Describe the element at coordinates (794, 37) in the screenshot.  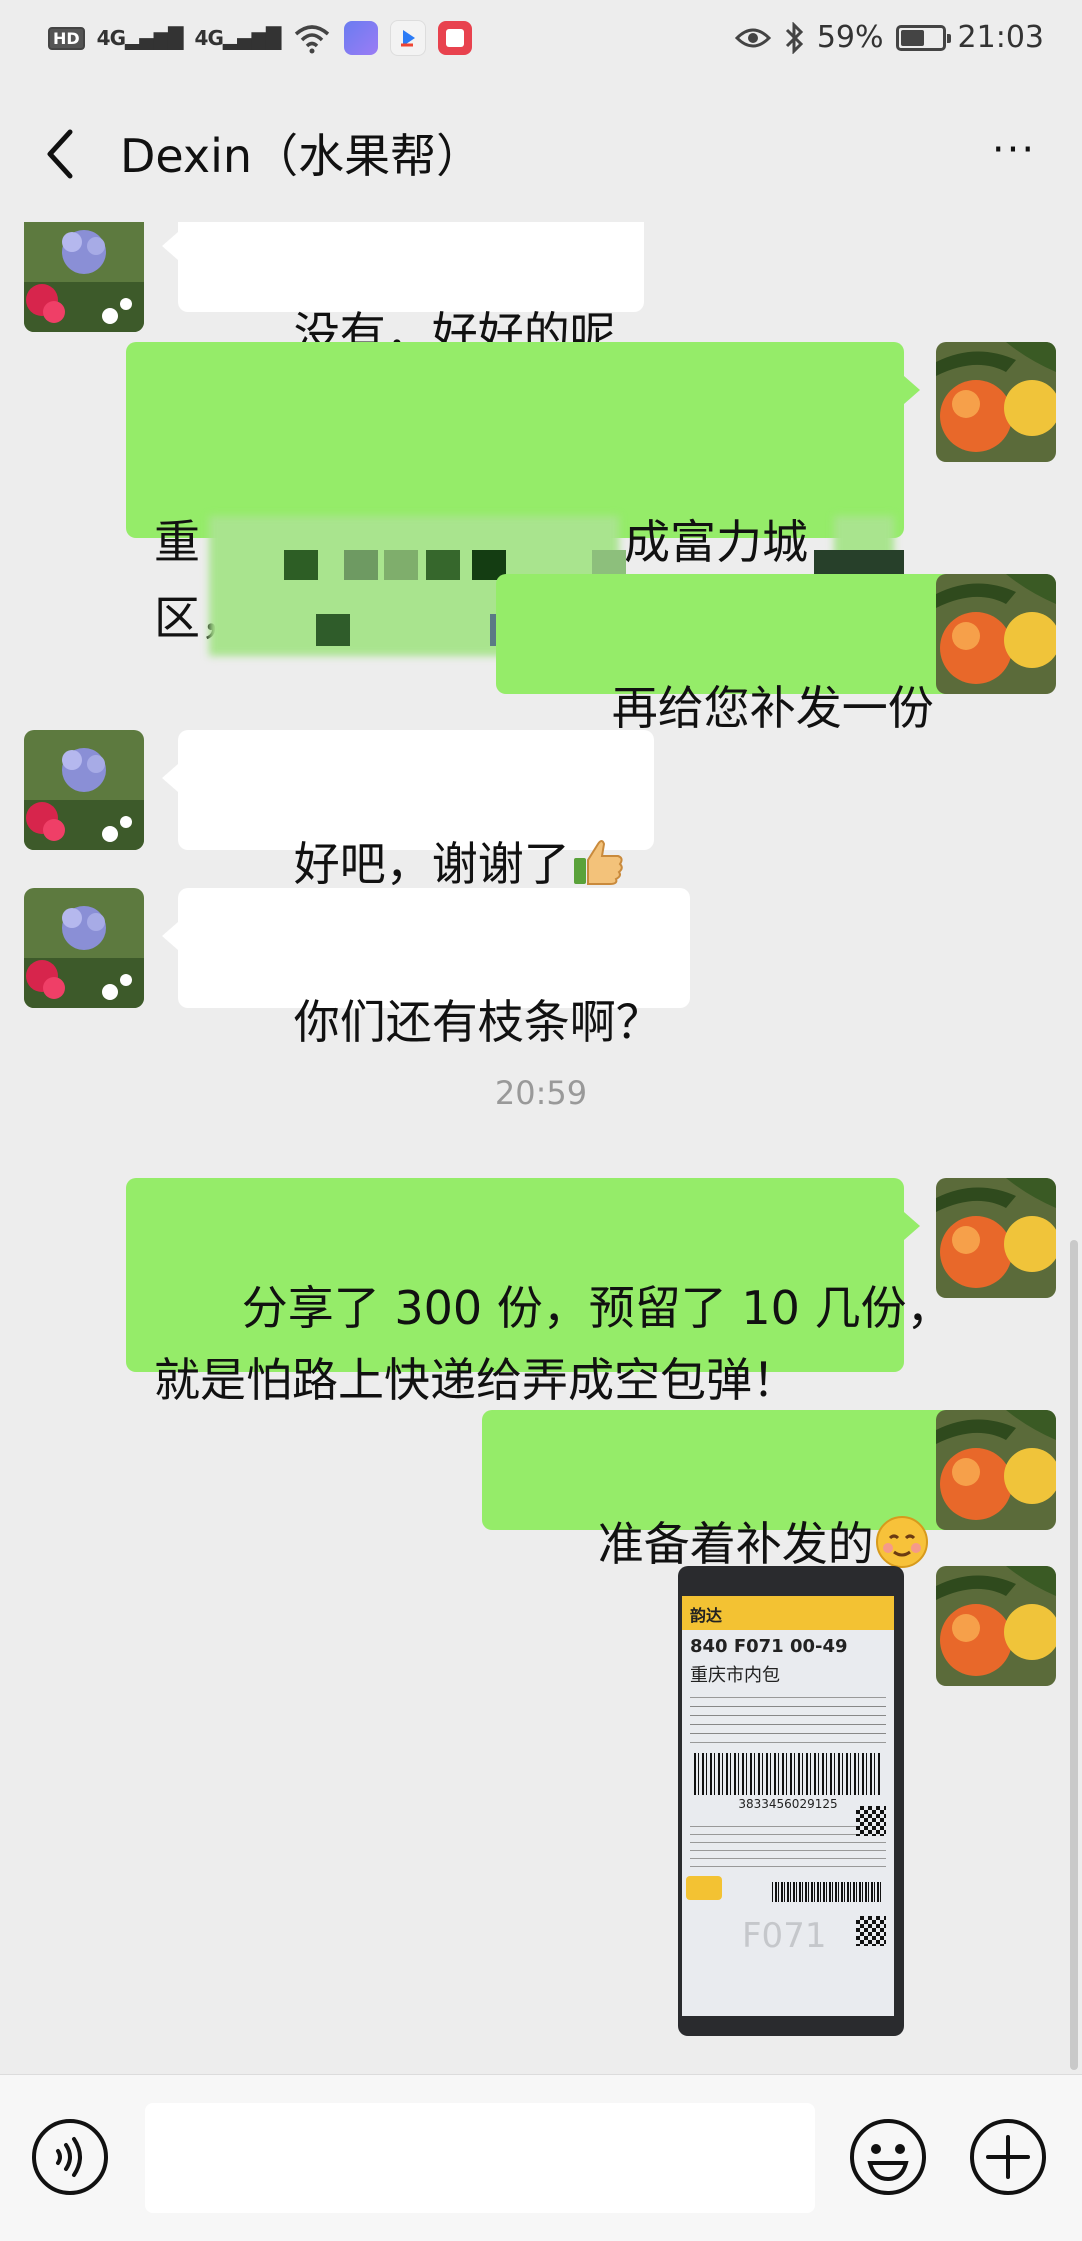
I see `bluetooth-icon` at that location.